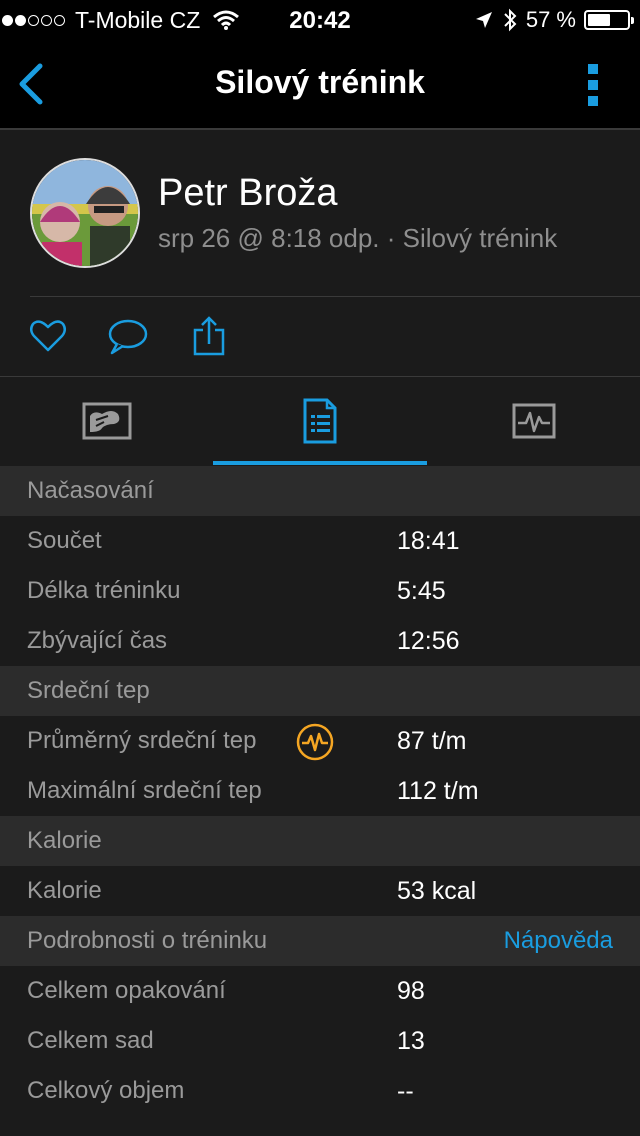 This screenshot has width=640, height=1136. I want to click on list-item: Celkem opakování 98, so click(320, 991).